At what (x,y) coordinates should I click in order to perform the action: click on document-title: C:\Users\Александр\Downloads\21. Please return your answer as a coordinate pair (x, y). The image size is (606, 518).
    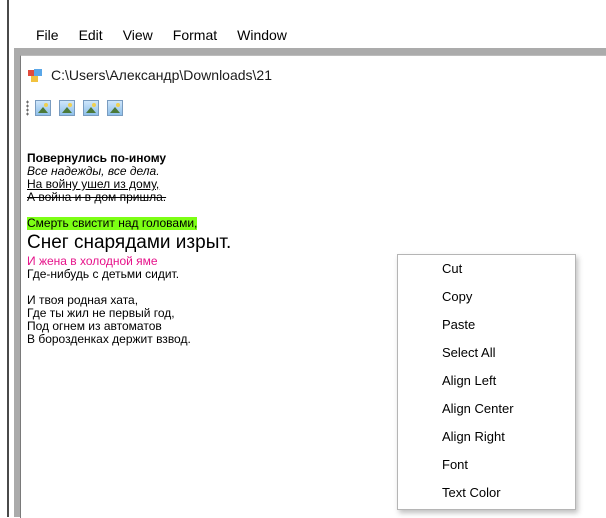
    Looking at the image, I should click on (161, 75).